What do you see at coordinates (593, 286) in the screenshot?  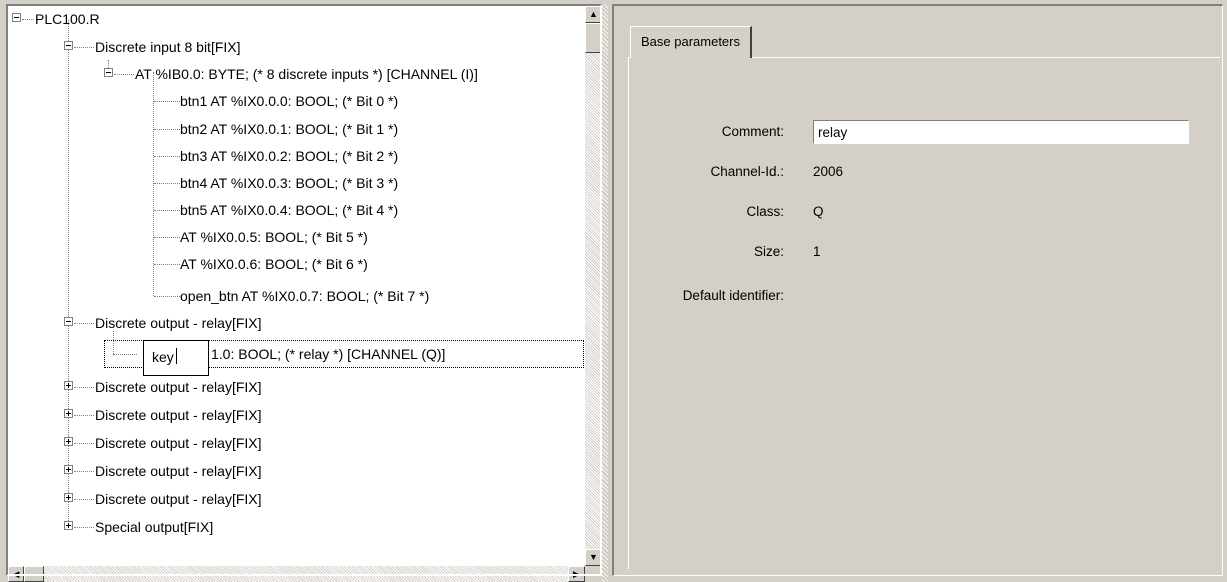 I see `tree-vertical-scrollbar: ▲ ▼` at bounding box center [593, 286].